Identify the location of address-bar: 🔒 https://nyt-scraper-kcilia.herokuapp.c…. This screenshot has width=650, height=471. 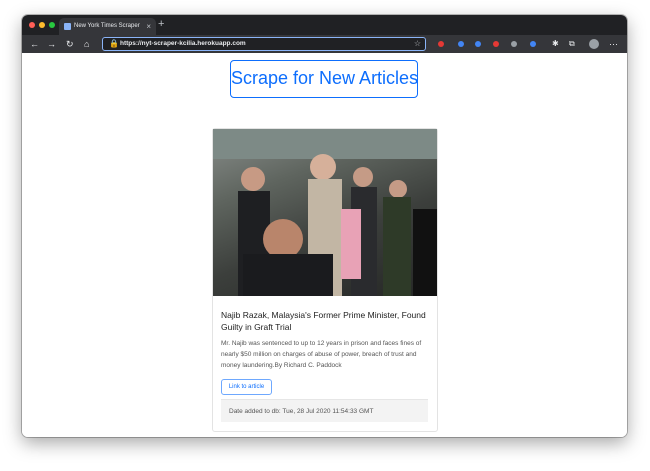
(264, 44).